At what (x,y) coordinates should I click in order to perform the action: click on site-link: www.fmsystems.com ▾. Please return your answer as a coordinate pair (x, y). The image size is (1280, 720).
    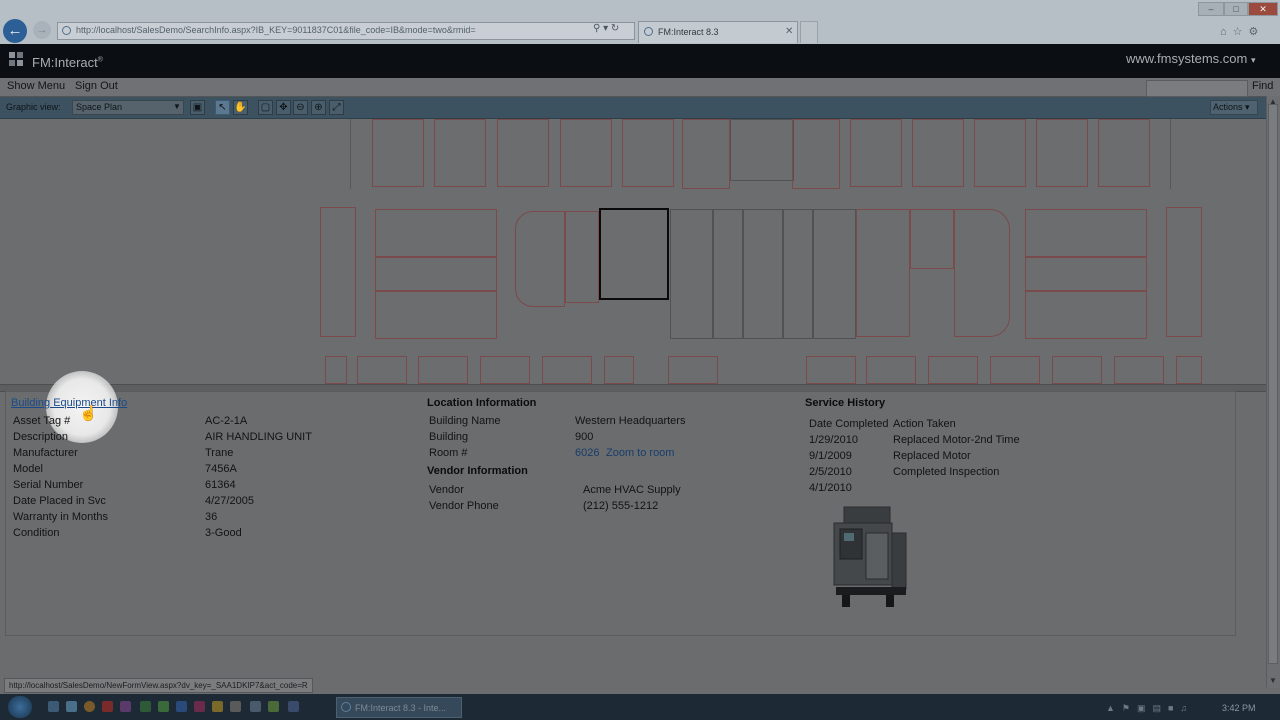
    Looking at the image, I should click on (1191, 58).